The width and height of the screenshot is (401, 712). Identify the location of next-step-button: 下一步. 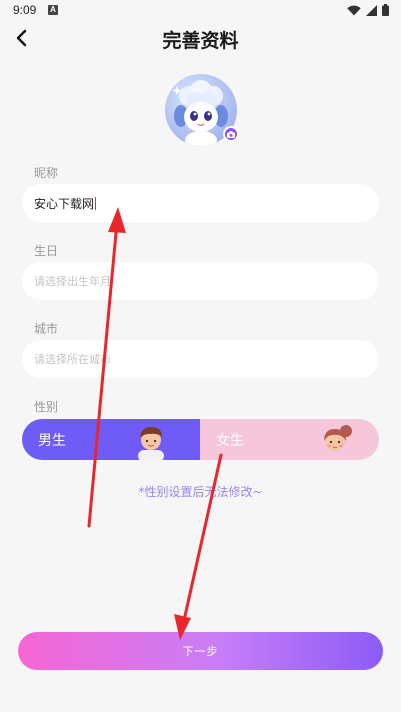
(200, 651).